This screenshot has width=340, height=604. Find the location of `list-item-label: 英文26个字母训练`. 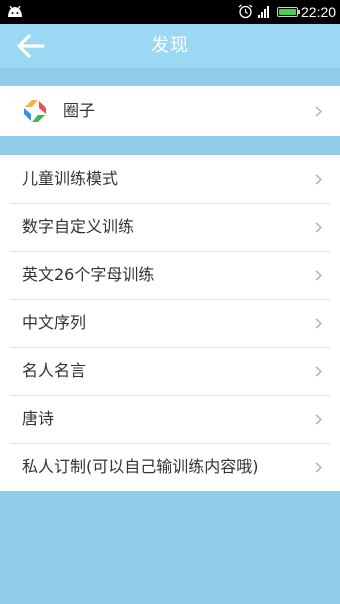

list-item-label: 英文26个字母训练 is located at coordinates (88, 274).